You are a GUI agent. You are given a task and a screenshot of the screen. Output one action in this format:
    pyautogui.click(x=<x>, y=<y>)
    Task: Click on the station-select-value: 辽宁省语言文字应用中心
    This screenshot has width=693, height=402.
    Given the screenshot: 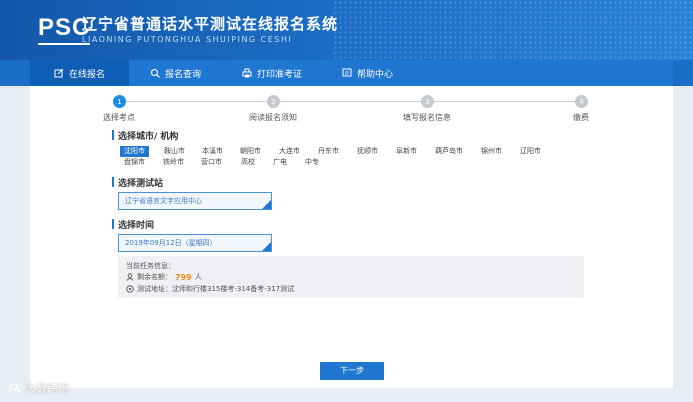 What is the action you would take?
    pyautogui.click(x=163, y=201)
    